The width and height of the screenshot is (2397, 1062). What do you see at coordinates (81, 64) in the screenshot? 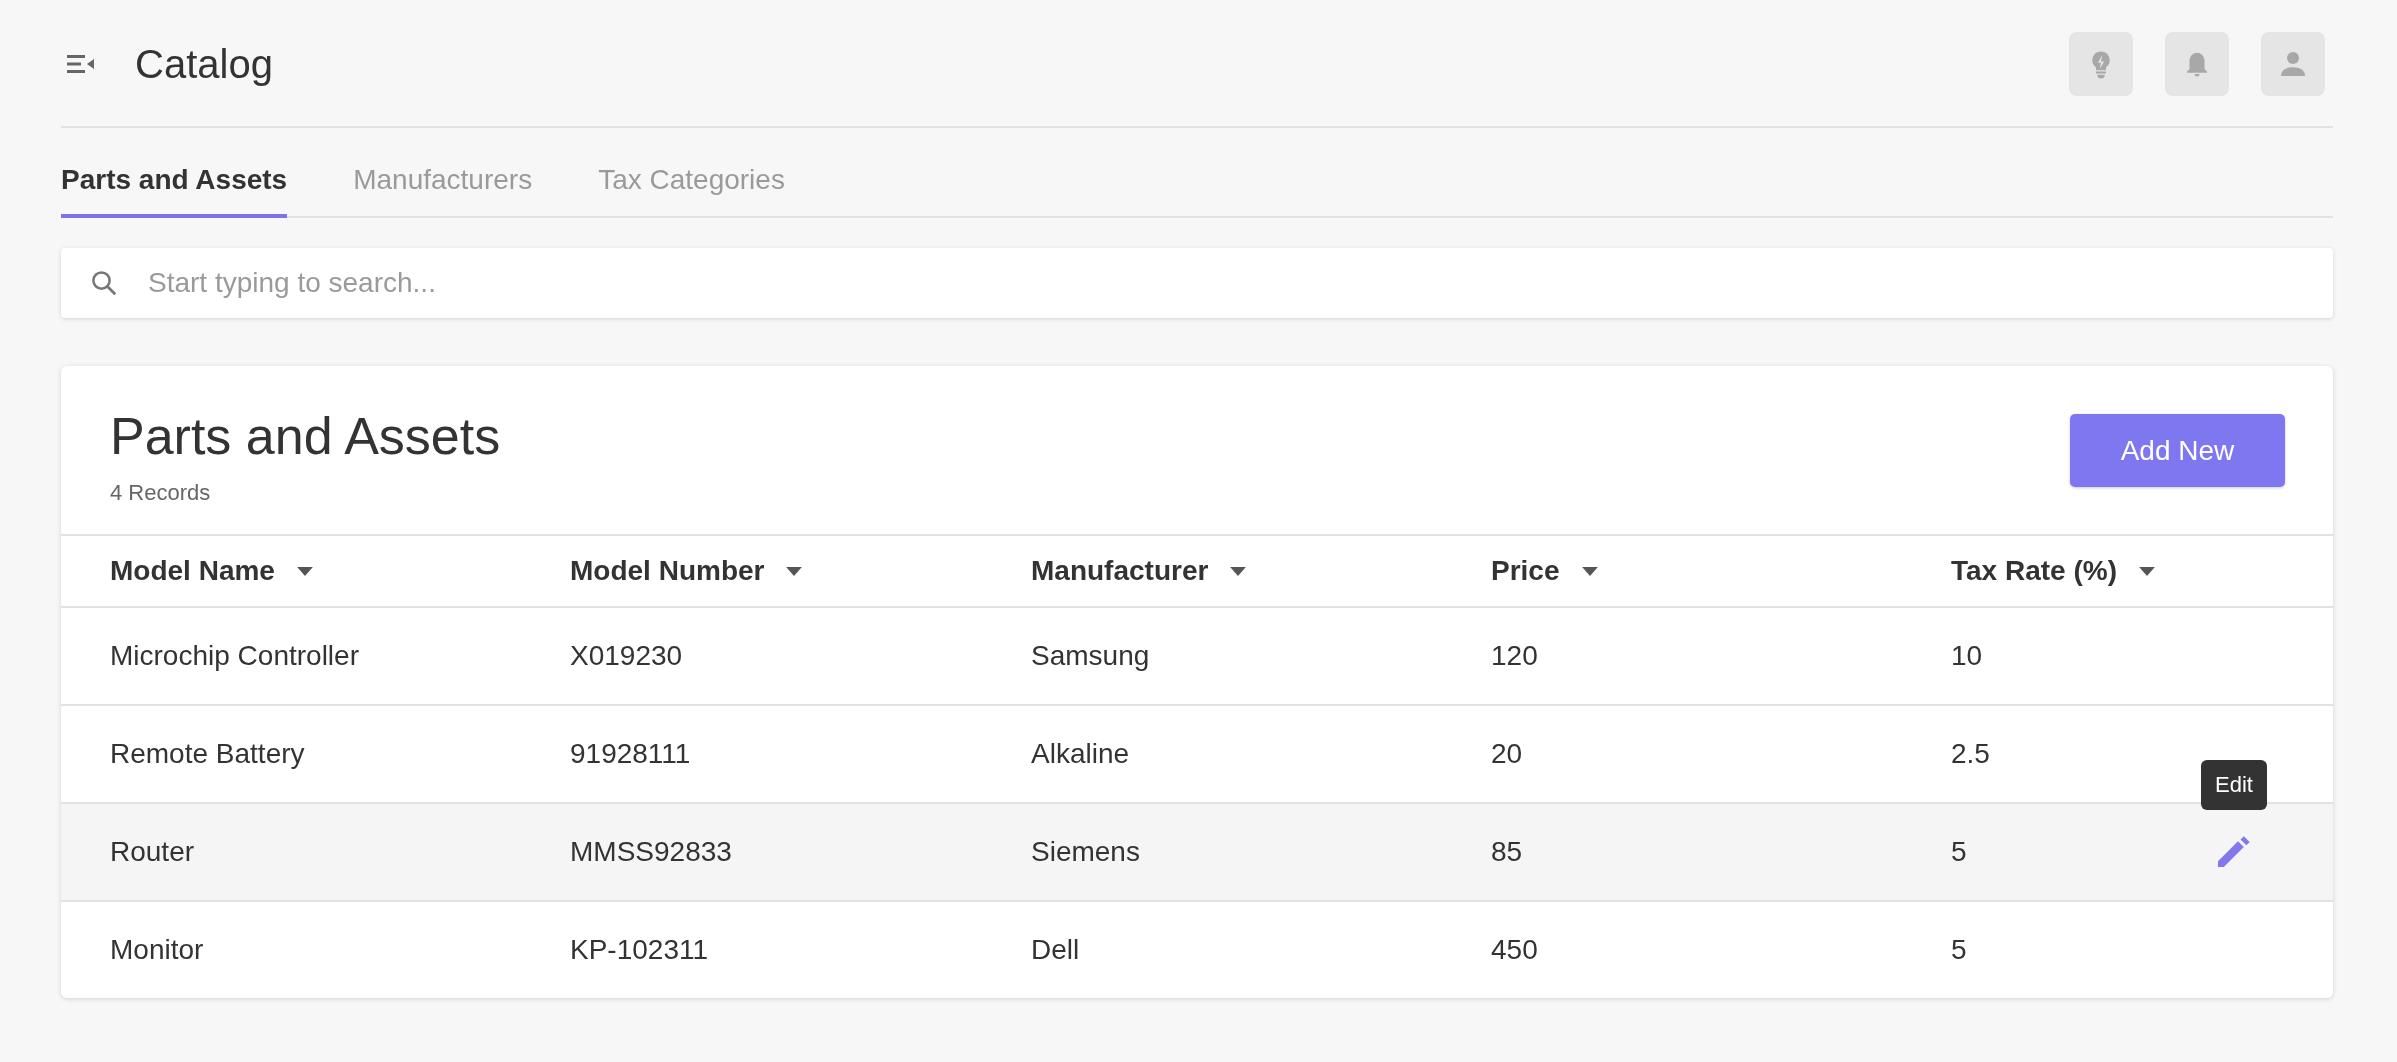
I see `menu-collapse-icon` at bounding box center [81, 64].